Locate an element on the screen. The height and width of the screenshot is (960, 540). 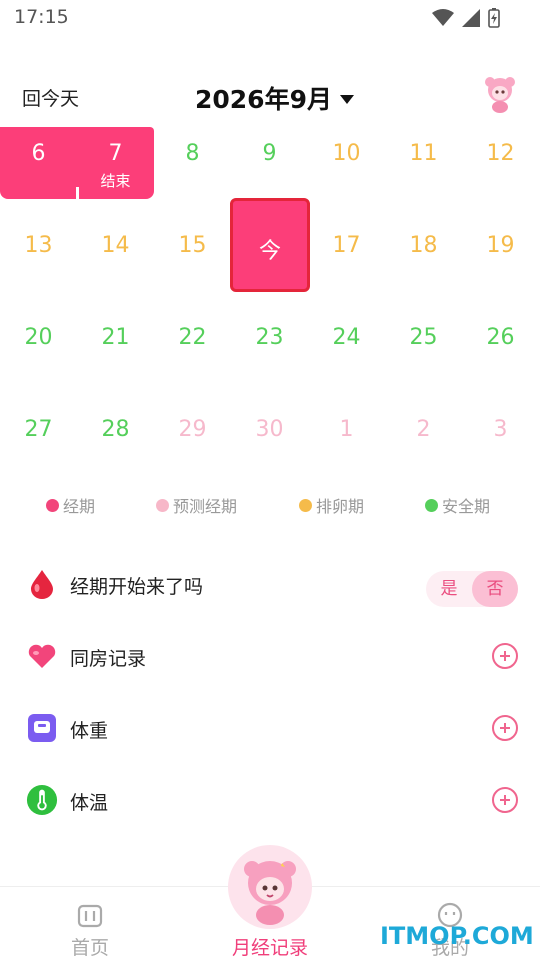
calendar-day: 25 is located at coordinates (423, 357).